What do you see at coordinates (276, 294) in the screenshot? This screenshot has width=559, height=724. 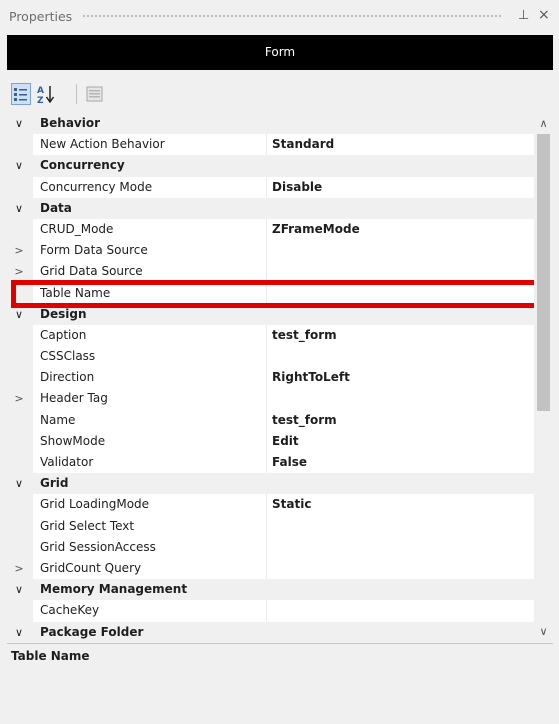 I see `table-name-highlight-box` at bounding box center [276, 294].